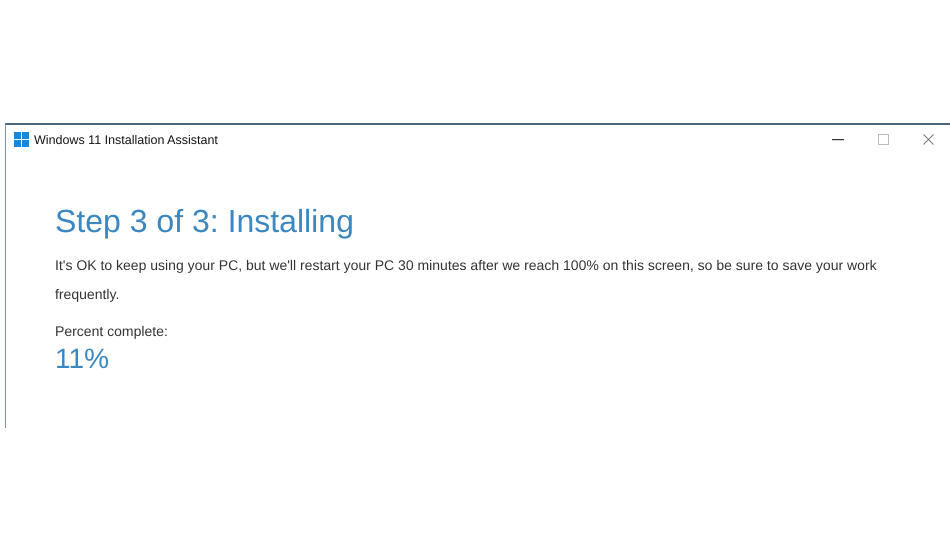 The width and height of the screenshot is (950, 550). Describe the element at coordinates (466, 280) in the screenshot. I see `info-message: It's OK to keep using your PC, but we'll restart your PC 30 minutes after we reach 100% on this screen, so be sure to save your work frequently.` at that location.